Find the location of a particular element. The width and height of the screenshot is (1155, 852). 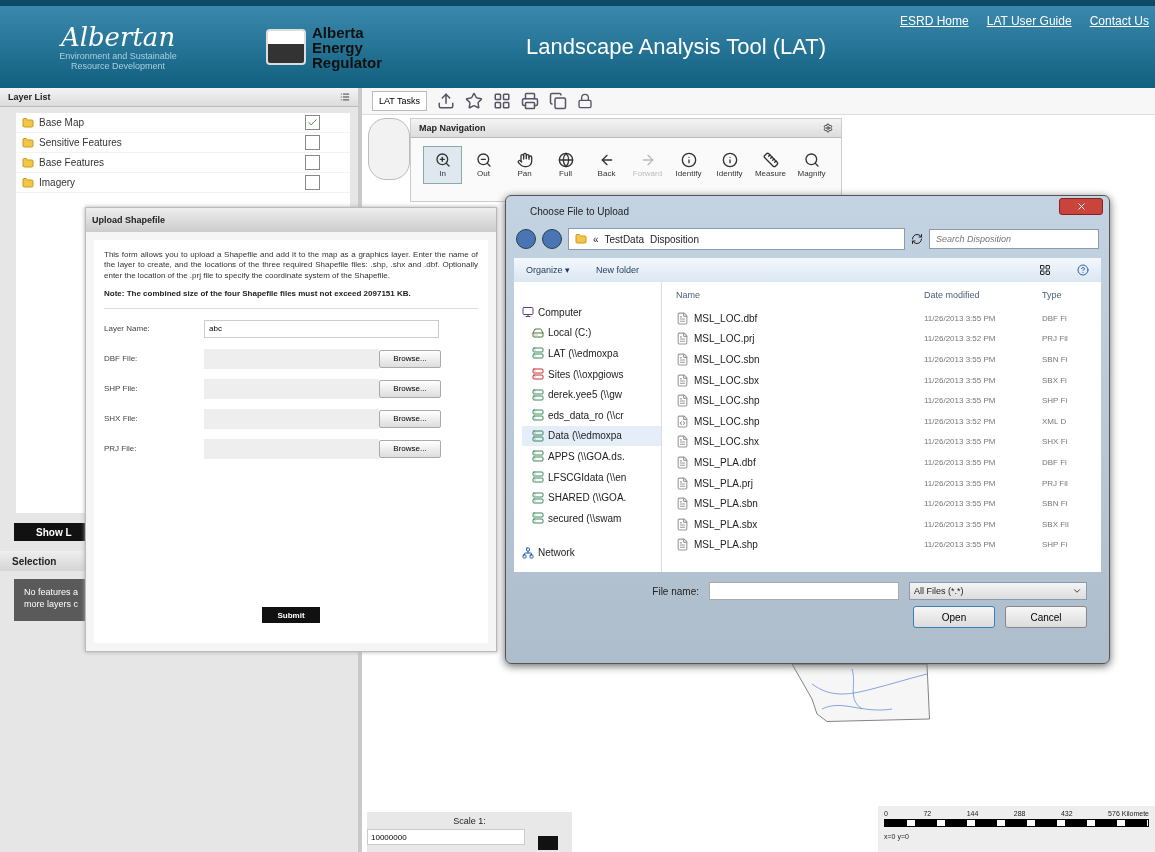

map-tool-button: Full is located at coordinates (565, 165).